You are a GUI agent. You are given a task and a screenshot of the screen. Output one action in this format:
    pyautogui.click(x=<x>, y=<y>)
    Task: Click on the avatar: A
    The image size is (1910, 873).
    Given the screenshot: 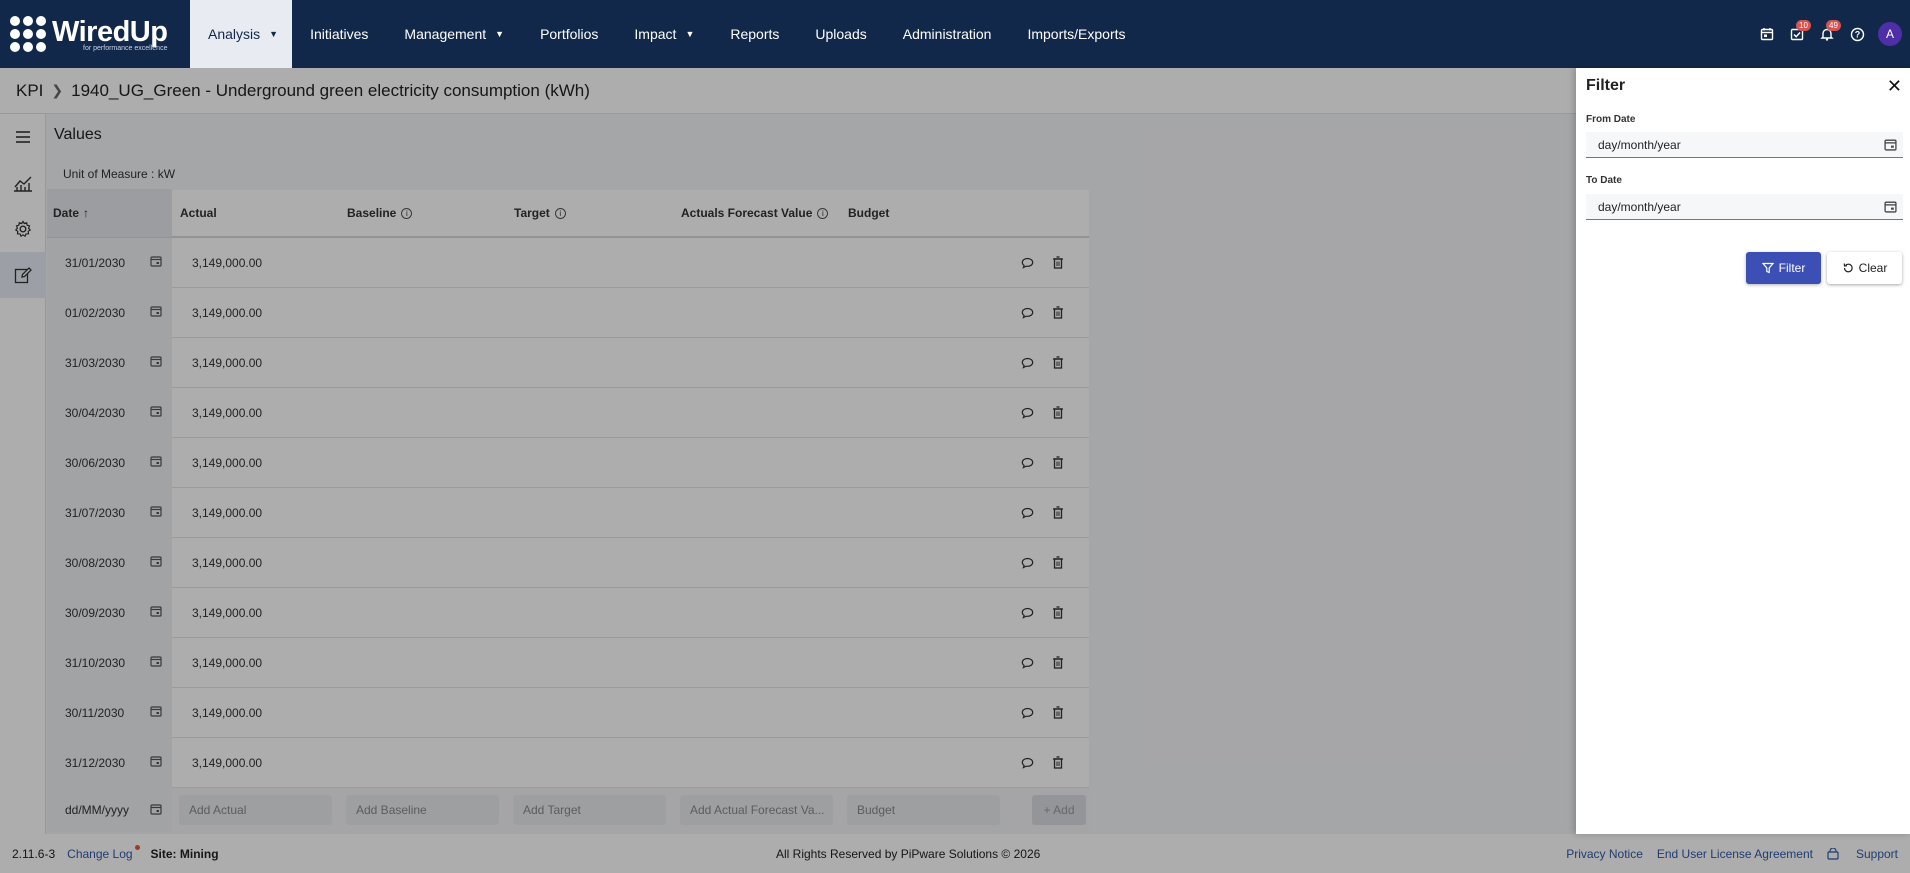 What is the action you would take?
    pyautogui.click(x=1890, y=34)
    